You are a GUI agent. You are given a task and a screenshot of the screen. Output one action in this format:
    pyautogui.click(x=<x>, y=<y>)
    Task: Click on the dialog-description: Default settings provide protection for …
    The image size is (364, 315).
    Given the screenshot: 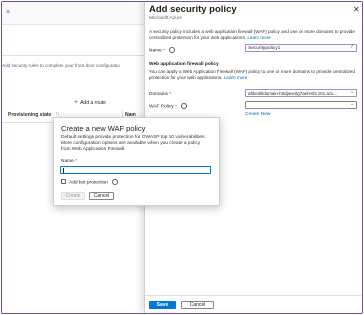 What is the action you would take?
    pyautogui.click(x=133, y=143)
    